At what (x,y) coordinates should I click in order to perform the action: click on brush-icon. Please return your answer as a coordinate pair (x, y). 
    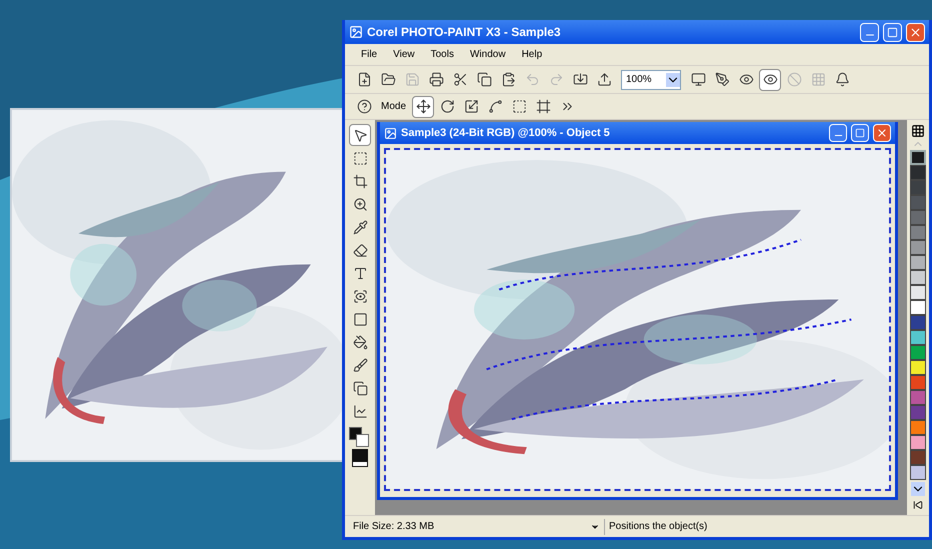
    Looking at the image, I should click on (360, 365).